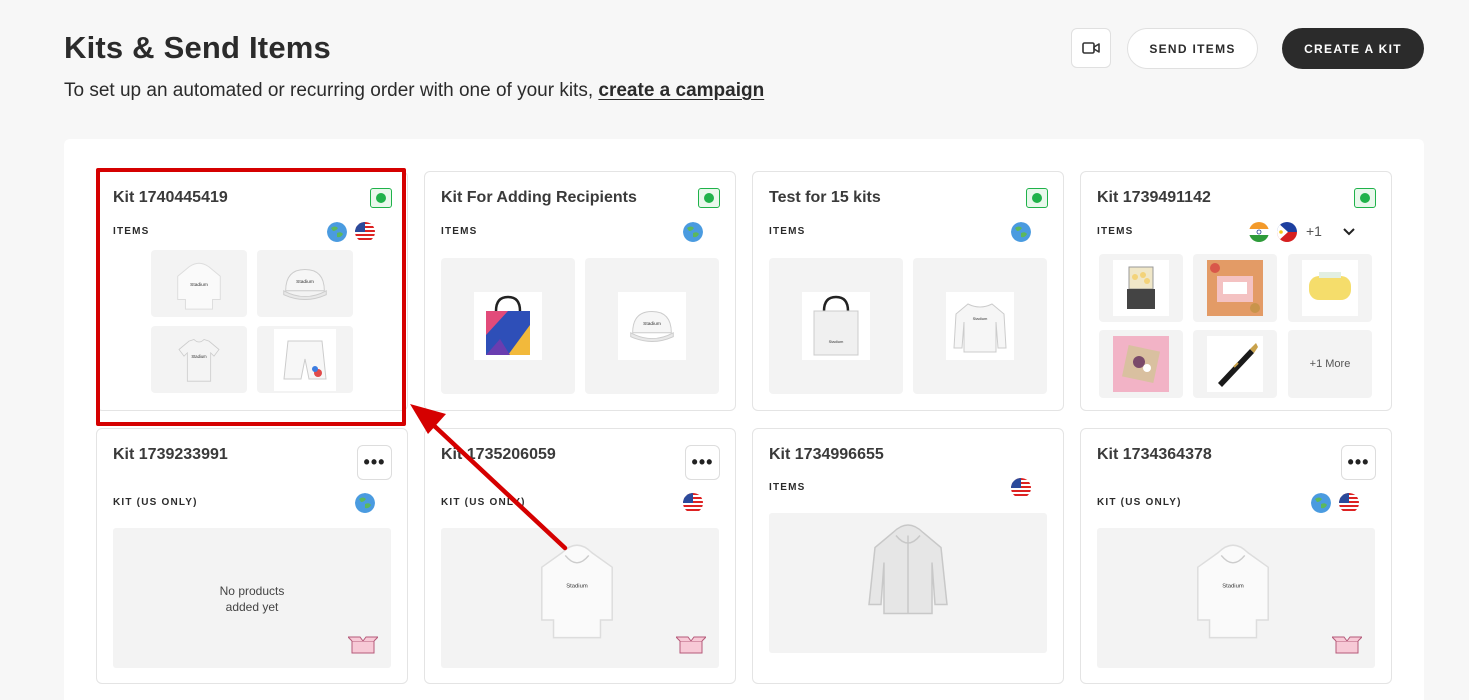 Image resolution: width=1469 pixels, height=700 pixels. I want to click on item-preview, so click(908, 583).